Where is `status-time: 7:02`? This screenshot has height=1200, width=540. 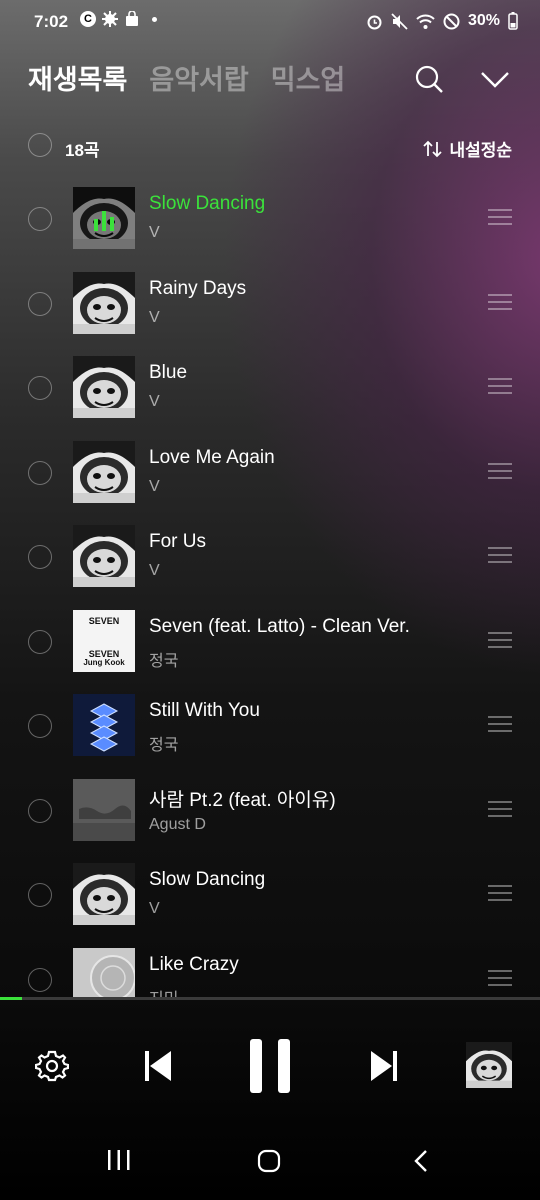
status-time: 7:02 is located at coordinates (51, 21).